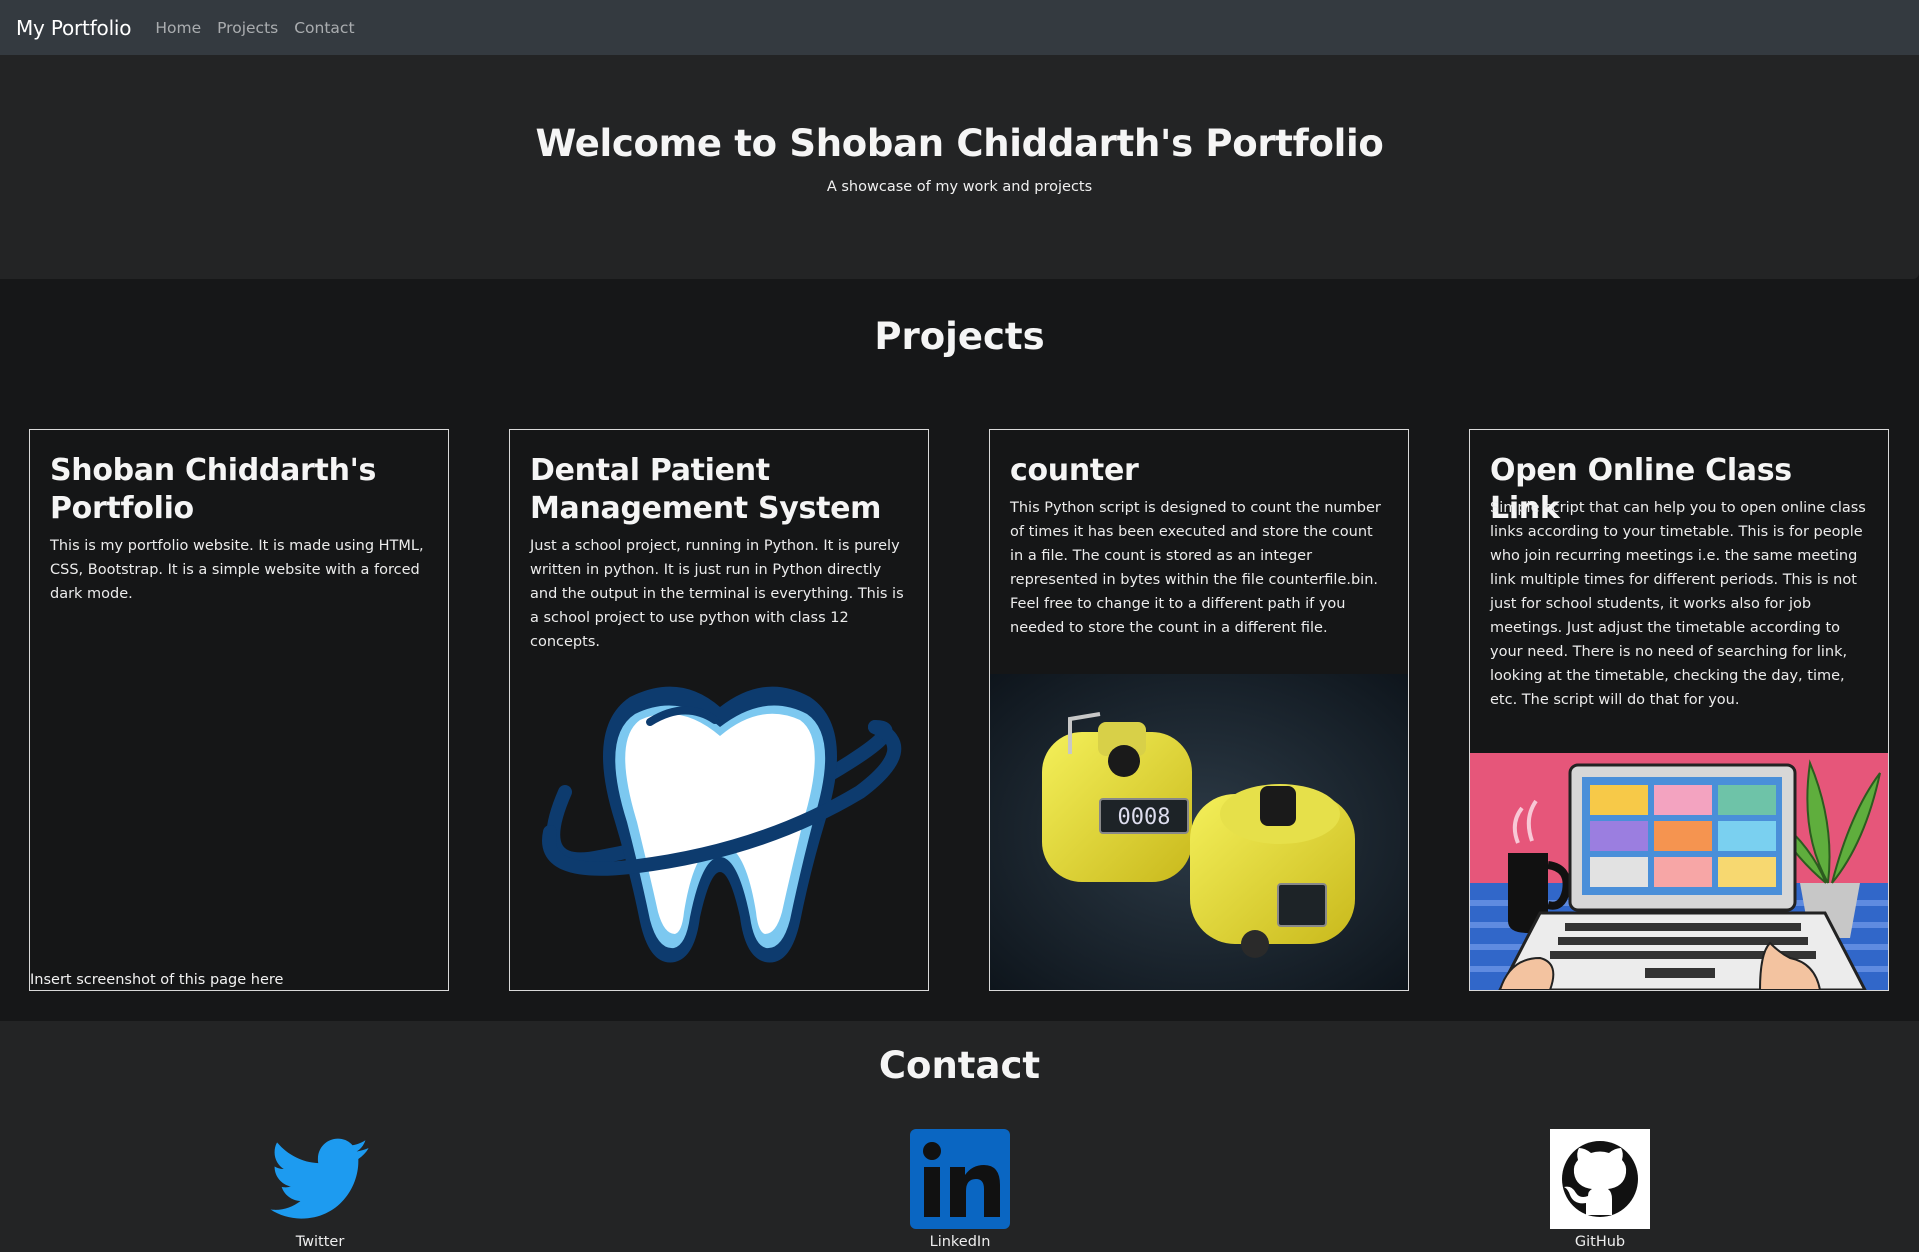 This screenshot has height=1252, width=1919. I want to click on video-call-illustration-icon, so click(1679, 871).